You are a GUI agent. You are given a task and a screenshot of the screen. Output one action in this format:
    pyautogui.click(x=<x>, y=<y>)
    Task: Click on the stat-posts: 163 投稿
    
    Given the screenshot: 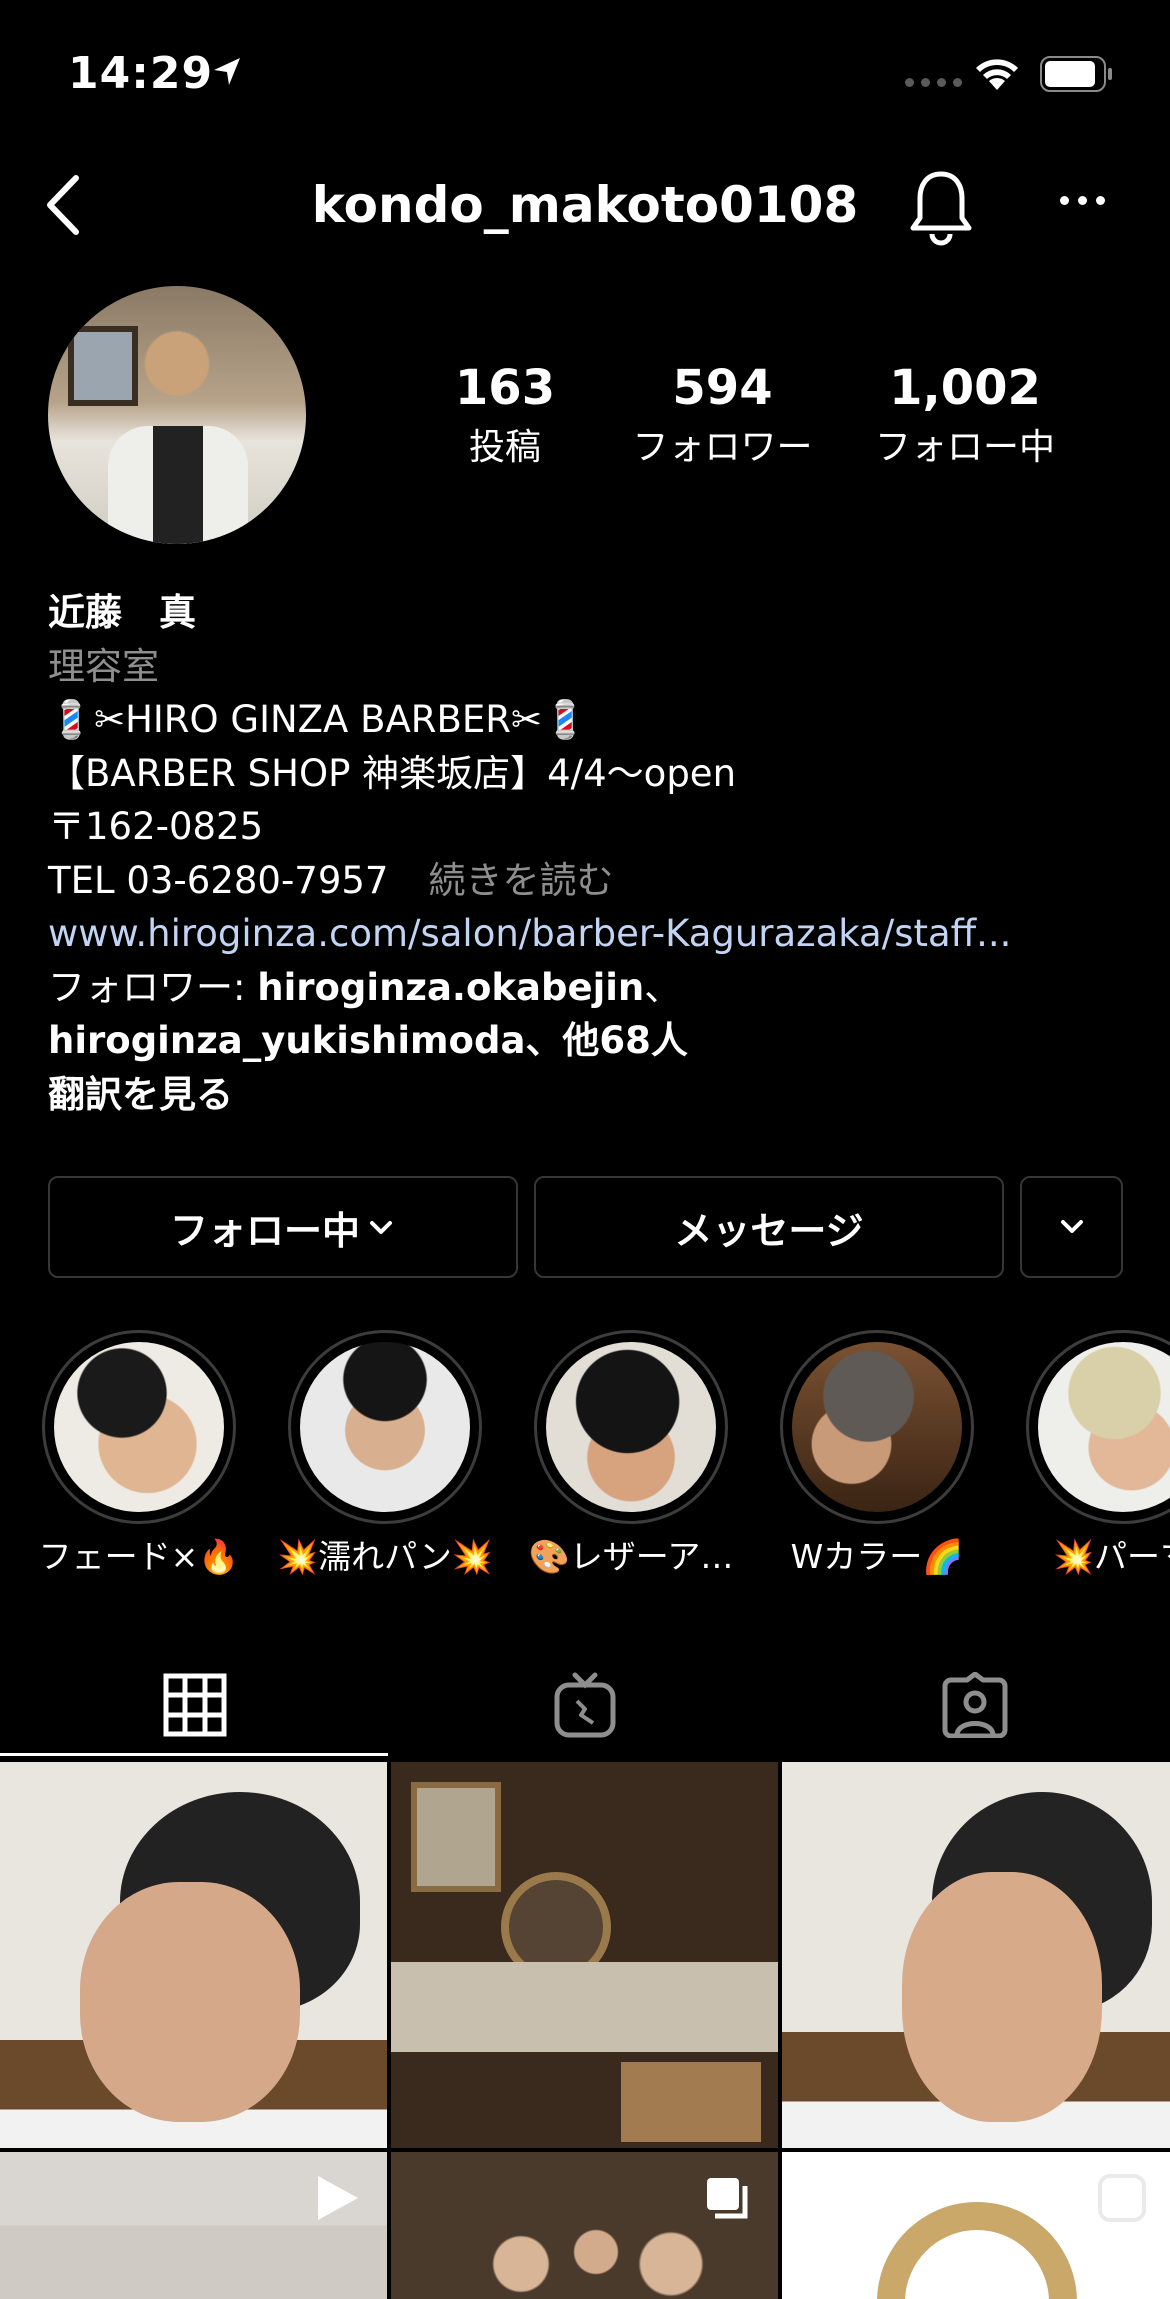 What is the action you would take?
    pyautogui.click(x=505, y=415)
    